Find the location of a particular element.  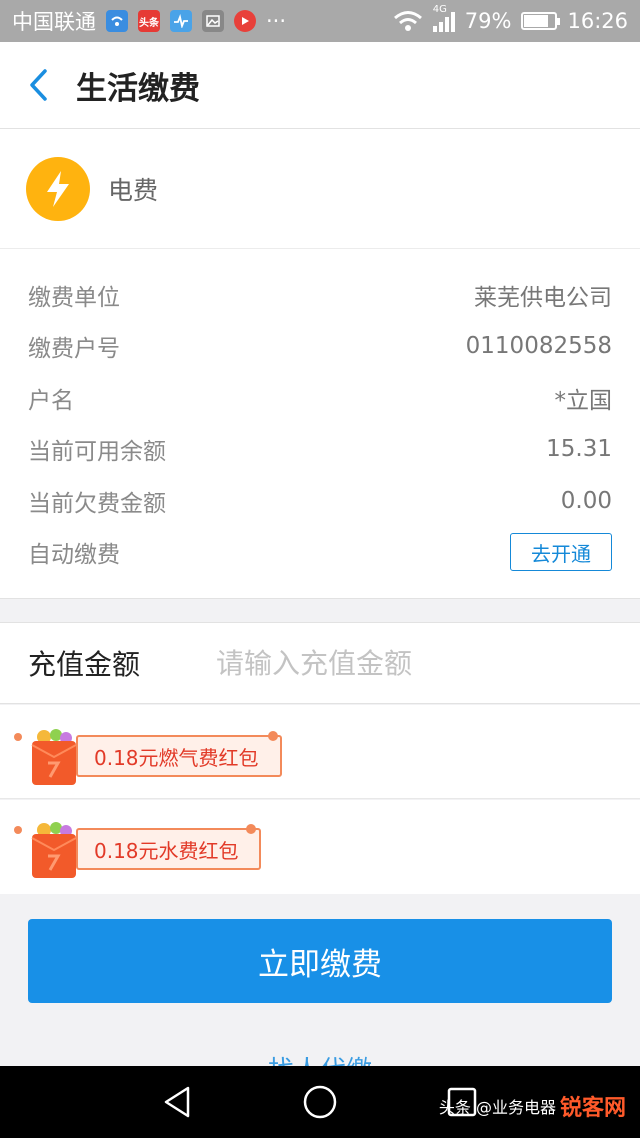

detail-value: 0.00 is located at coordinates (586, 500).